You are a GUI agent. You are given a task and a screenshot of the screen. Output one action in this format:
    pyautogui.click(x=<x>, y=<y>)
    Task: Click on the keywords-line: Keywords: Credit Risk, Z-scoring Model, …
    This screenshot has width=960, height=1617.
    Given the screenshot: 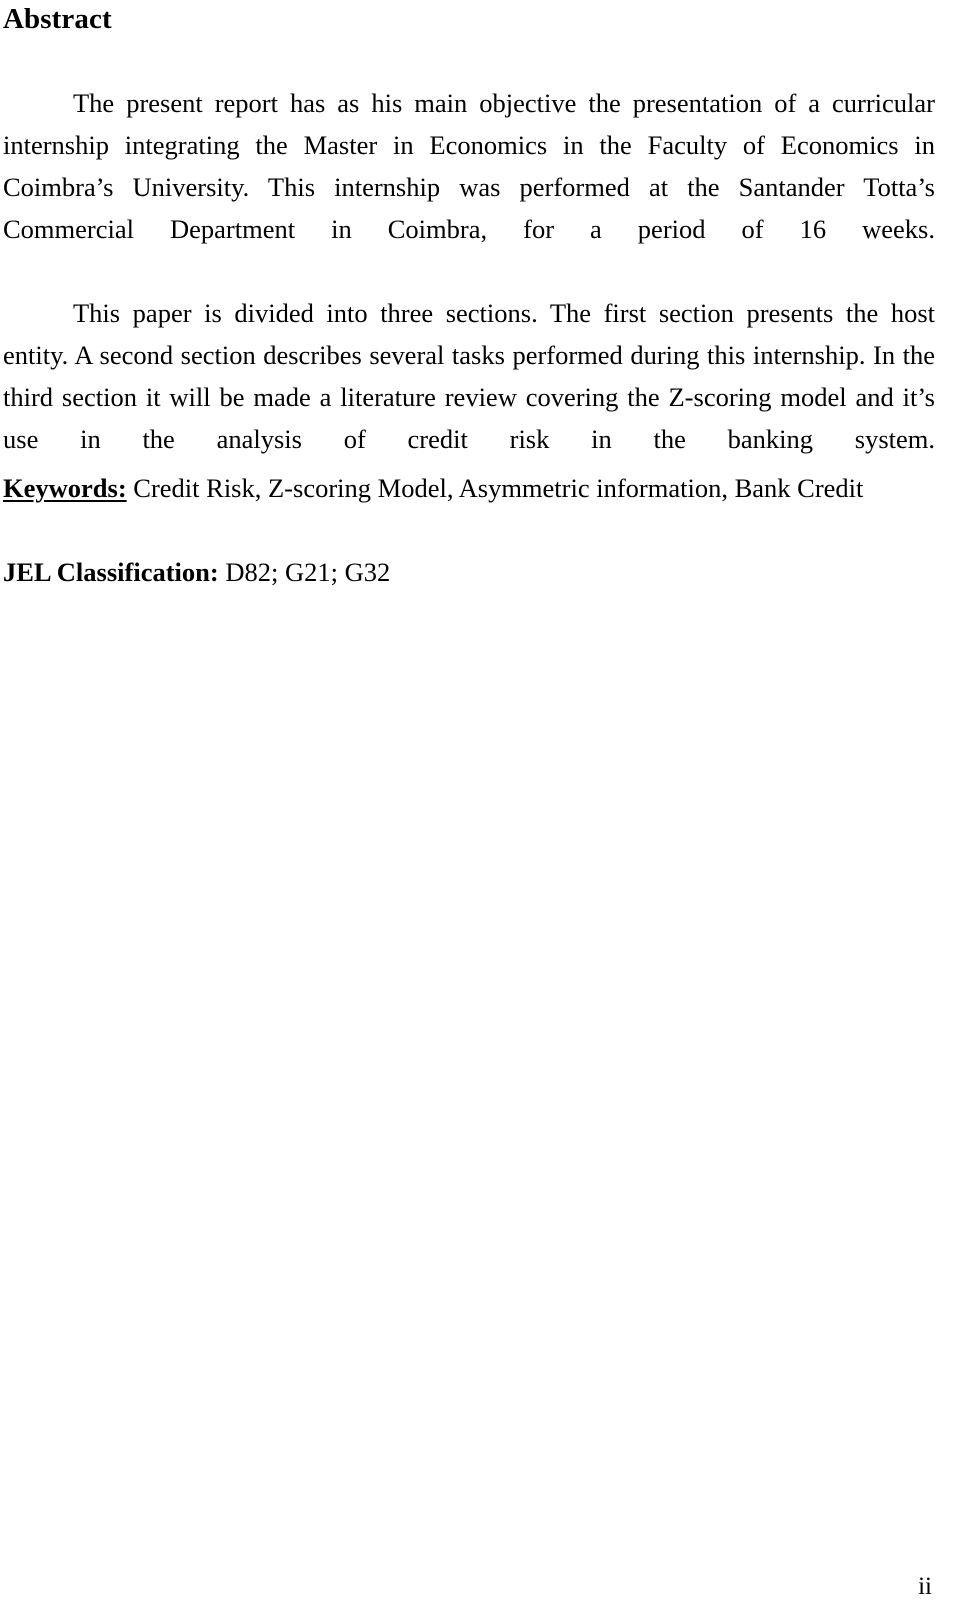 What is the action you would take?
    pyautogui.click(x=469, y=488)
    